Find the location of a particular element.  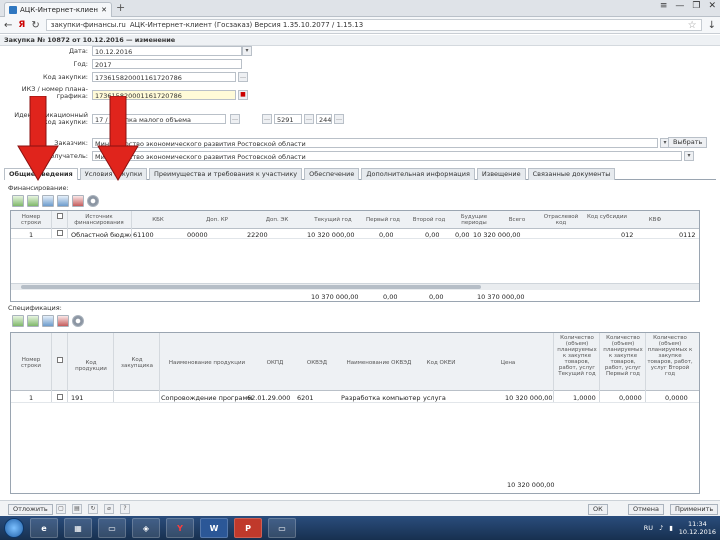

spec-col-okei: Код ОКЕИ is located at coordinates (441, 363).